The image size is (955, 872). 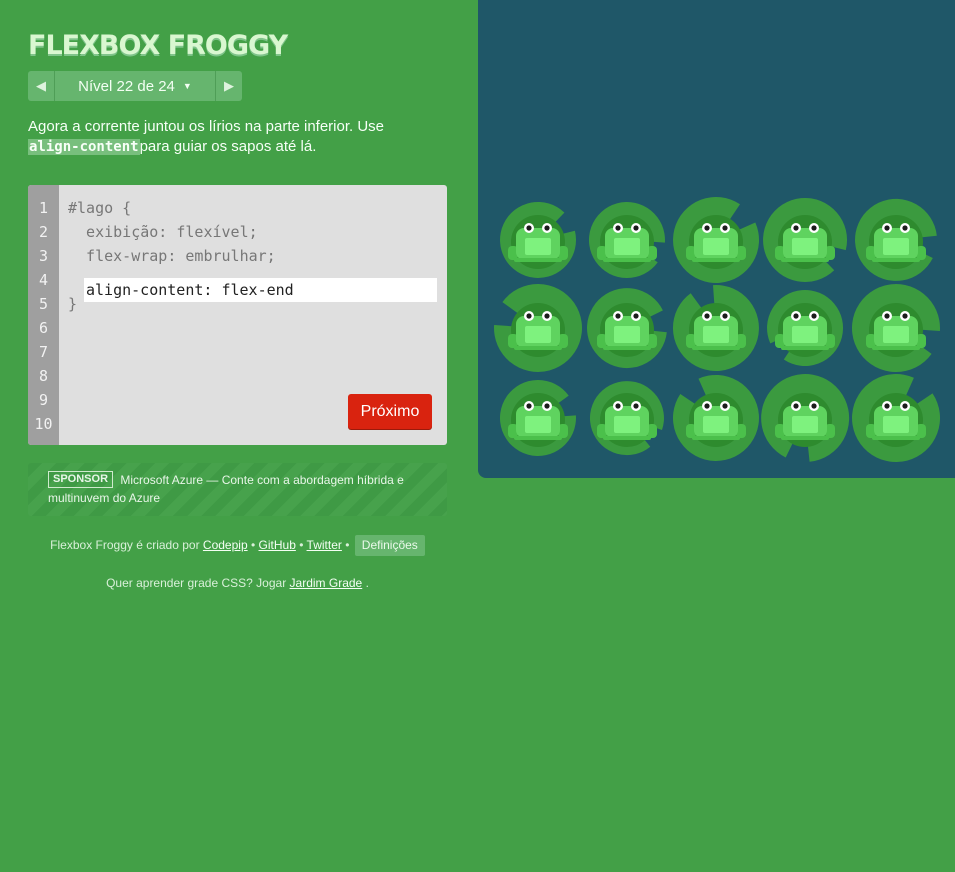 What do you see at coordinates (389, 546) in the screenshot?
I see `settings-button: Definições` at bounding box center [389, 546].